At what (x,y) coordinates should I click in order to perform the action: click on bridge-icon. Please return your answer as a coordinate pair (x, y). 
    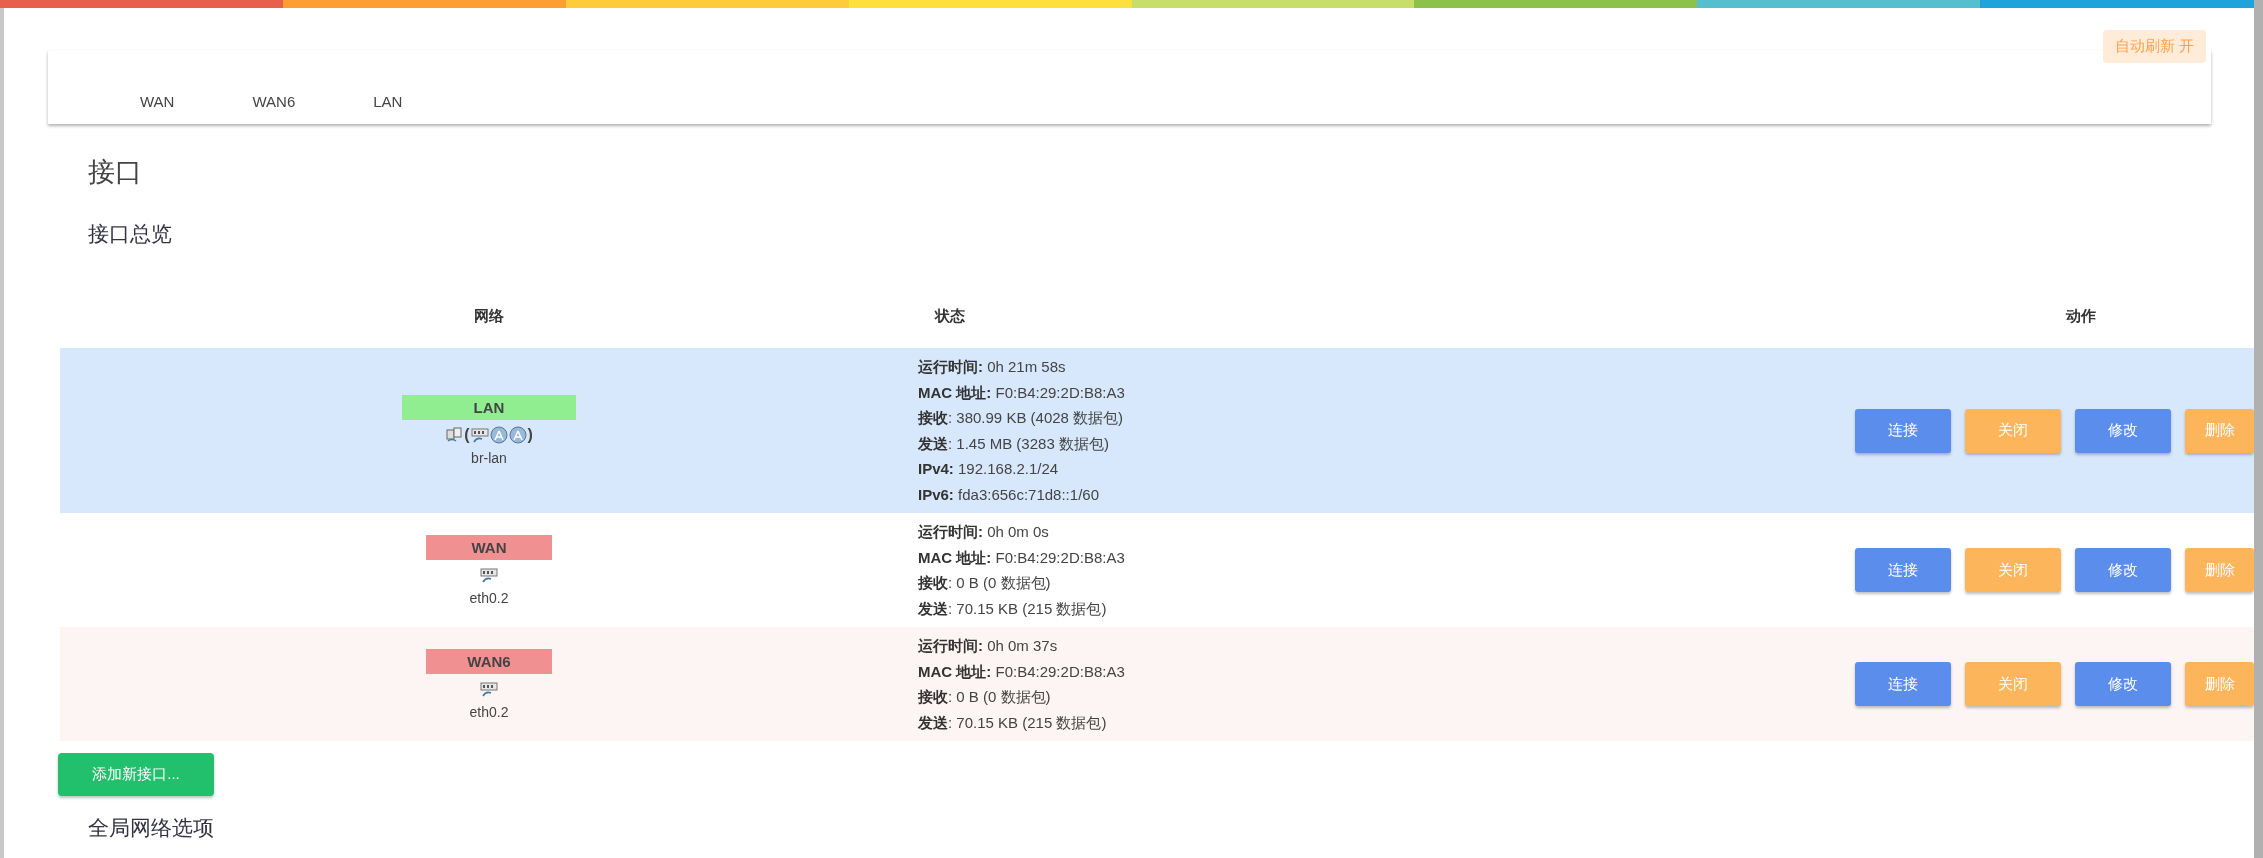
    Looking at the image, I should click on (454, 435).